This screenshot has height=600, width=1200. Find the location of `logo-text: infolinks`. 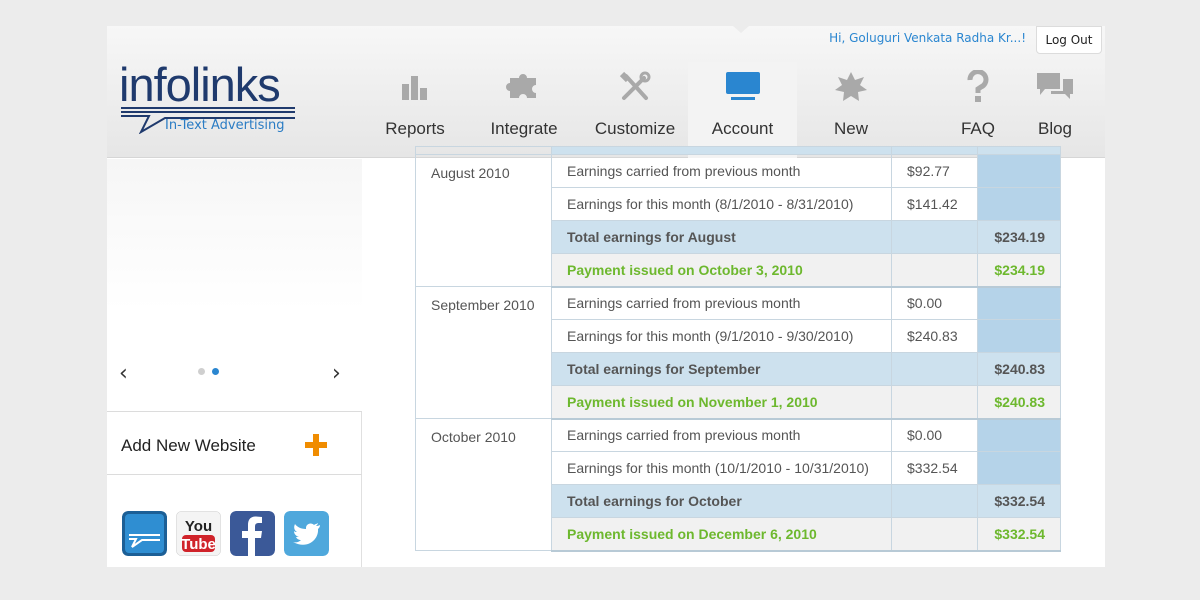

logo-text: infolinks is located at coordinates (200, 84).